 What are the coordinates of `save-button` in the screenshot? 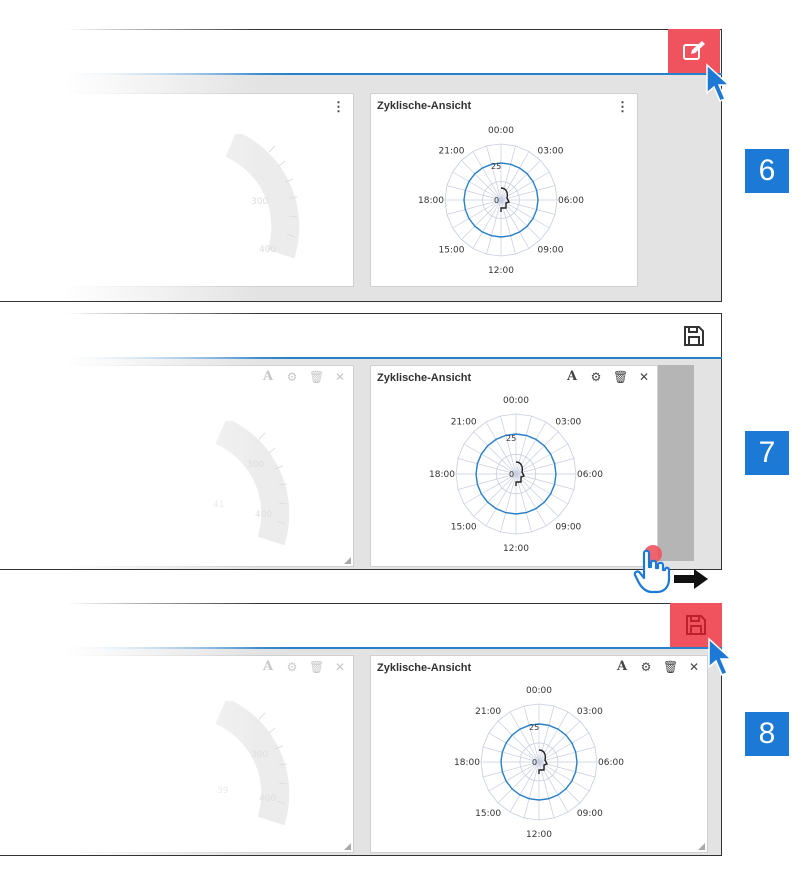 It's located at (694, 336).